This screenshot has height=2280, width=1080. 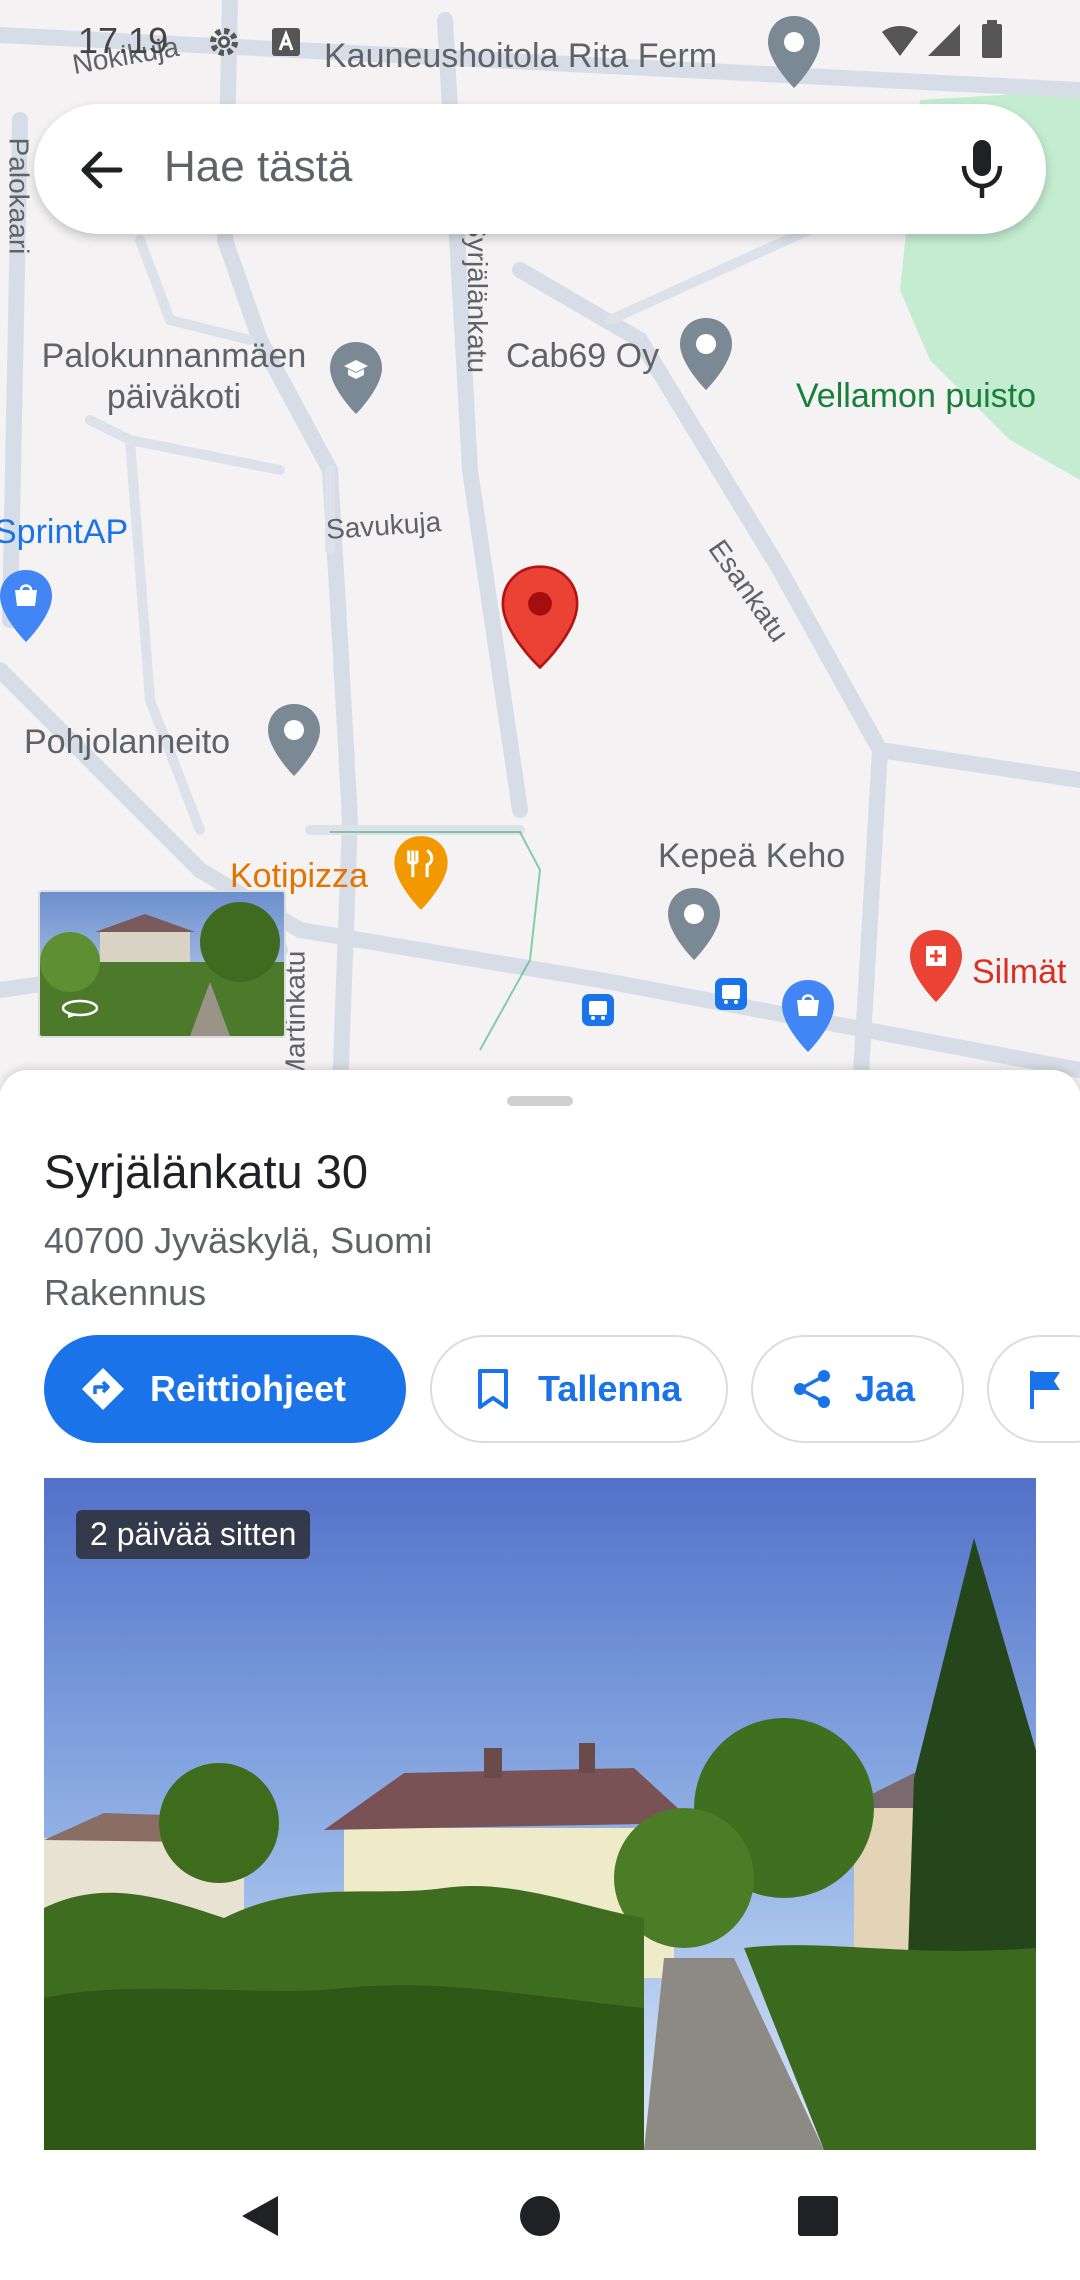 I want to click on share-button: Jaa, so click(x=857, y=1389).